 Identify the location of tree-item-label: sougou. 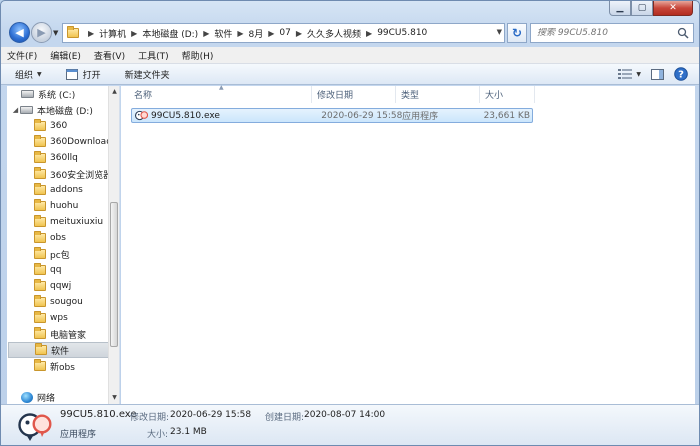
(66, 302).